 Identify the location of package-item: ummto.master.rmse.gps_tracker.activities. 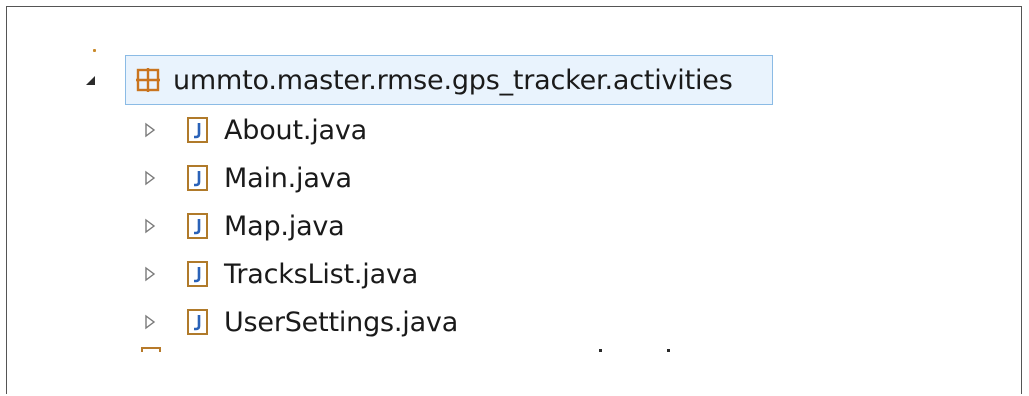
(434, 80).